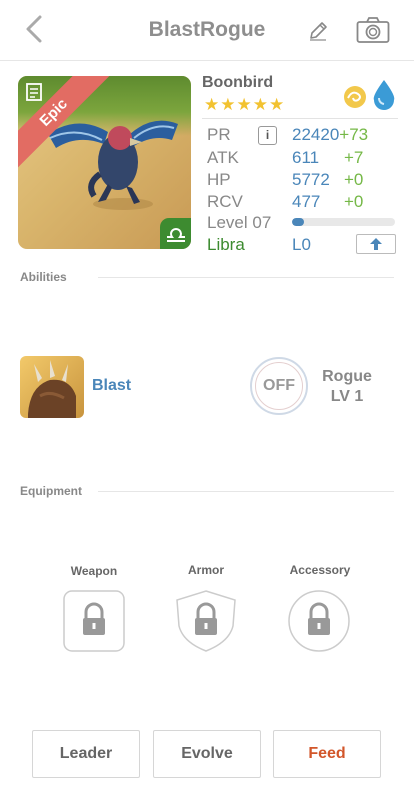  I want to click on abilities-divider, so click(246, 277).